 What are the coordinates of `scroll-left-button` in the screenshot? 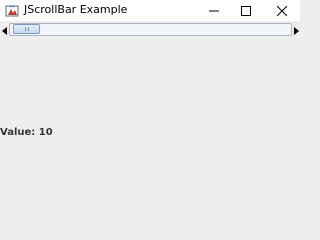 It's located at (4, 29).